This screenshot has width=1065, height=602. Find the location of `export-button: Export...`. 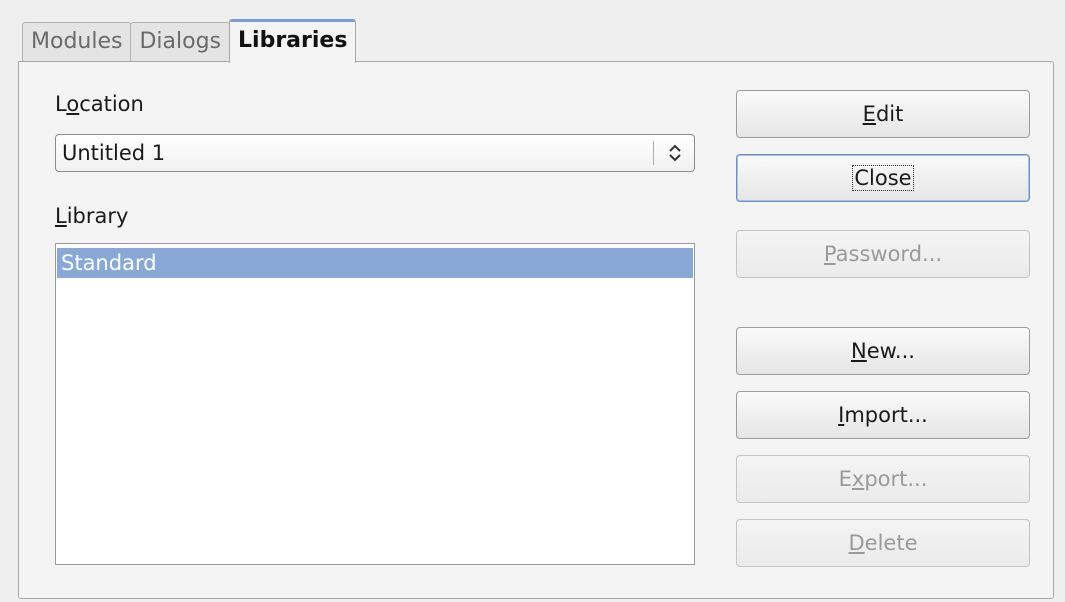

export-button: Export... is located at coordinates (883, 479).